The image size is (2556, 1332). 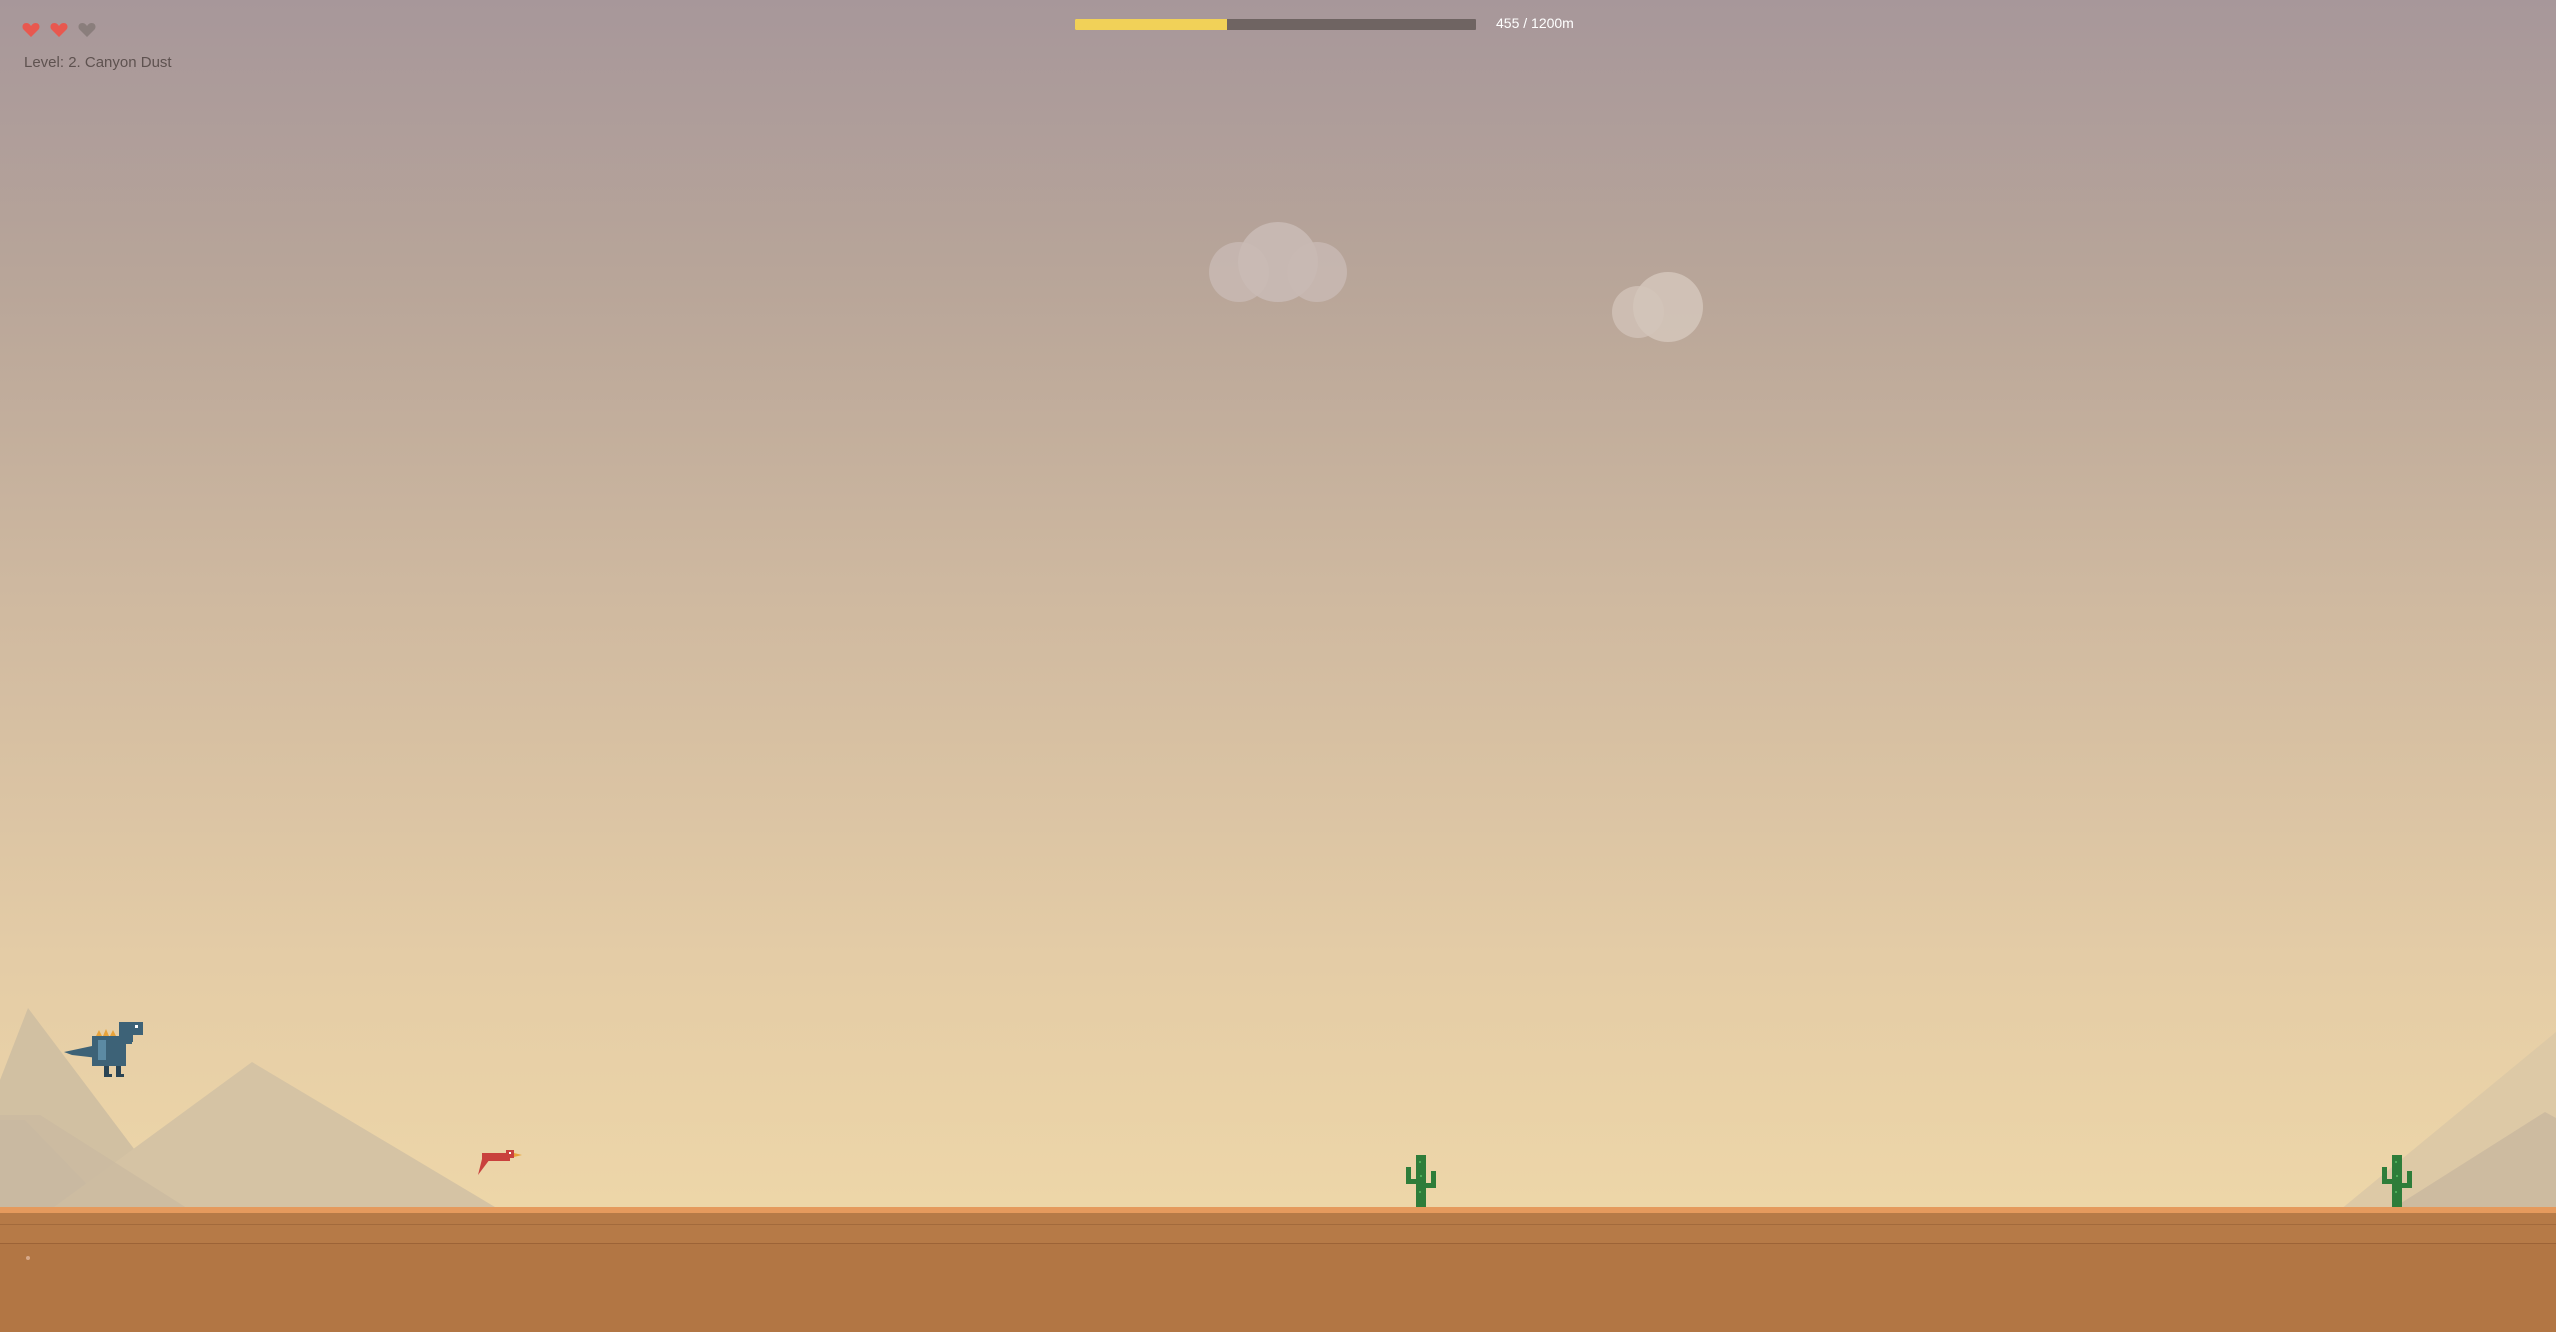 What do you see at coordinates (1278, 262) in the screenshot?
I see `cloud-large` at bounding box center [1278, 262].